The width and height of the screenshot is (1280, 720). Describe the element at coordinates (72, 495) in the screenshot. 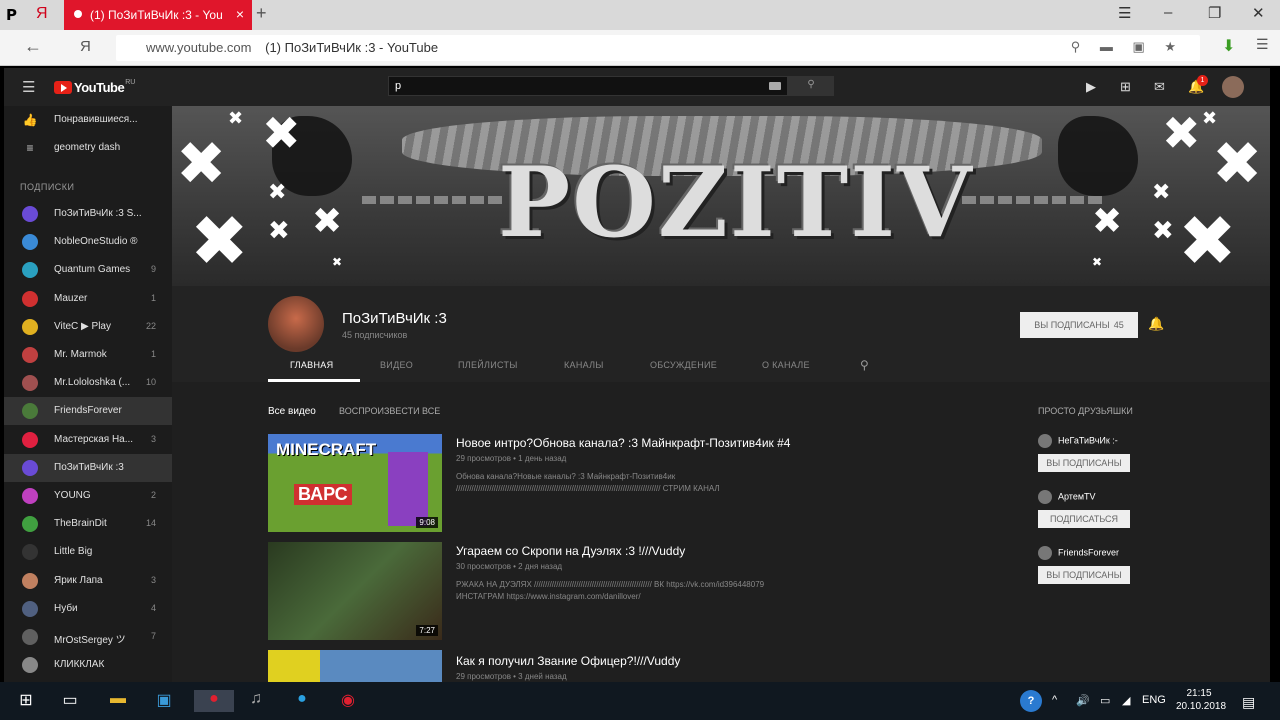

I see `sidebar-sub-label: YOUNG` at that location.